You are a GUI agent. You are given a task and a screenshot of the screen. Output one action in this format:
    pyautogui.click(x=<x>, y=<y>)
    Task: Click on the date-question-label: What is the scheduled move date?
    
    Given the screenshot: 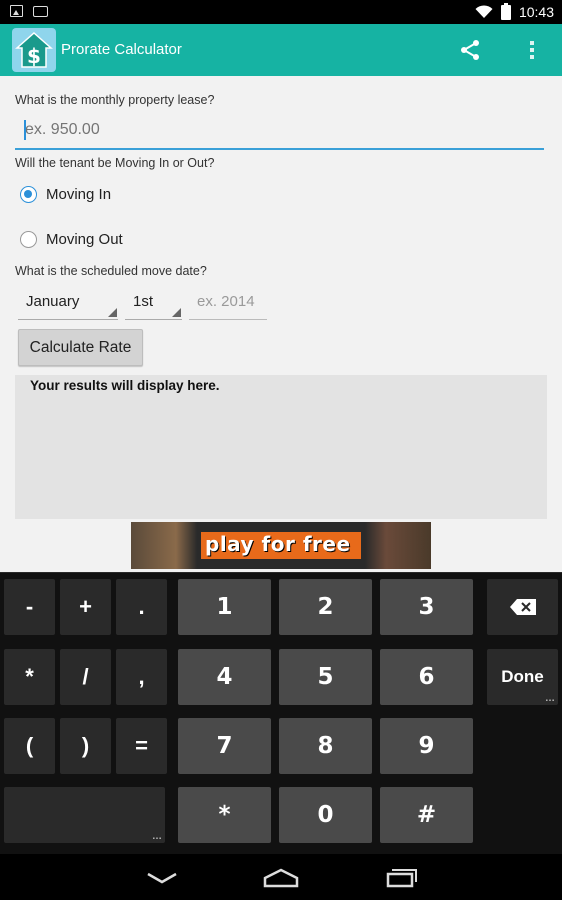 What is the action you would take?
    pyautogui.click(x=111, y=271)
    